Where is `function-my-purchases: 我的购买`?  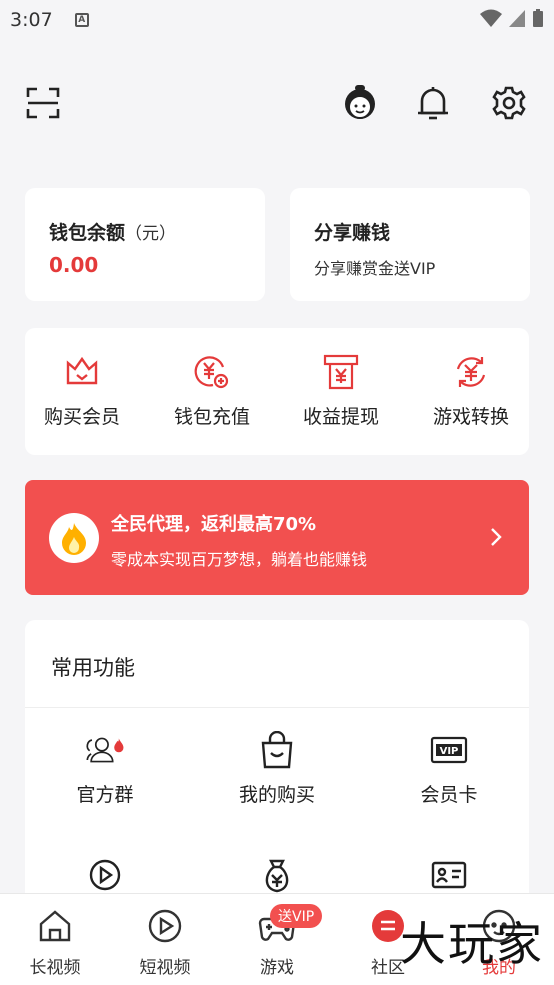
function-my-purchases: 我的购买 is located at coordinates (277, 768).